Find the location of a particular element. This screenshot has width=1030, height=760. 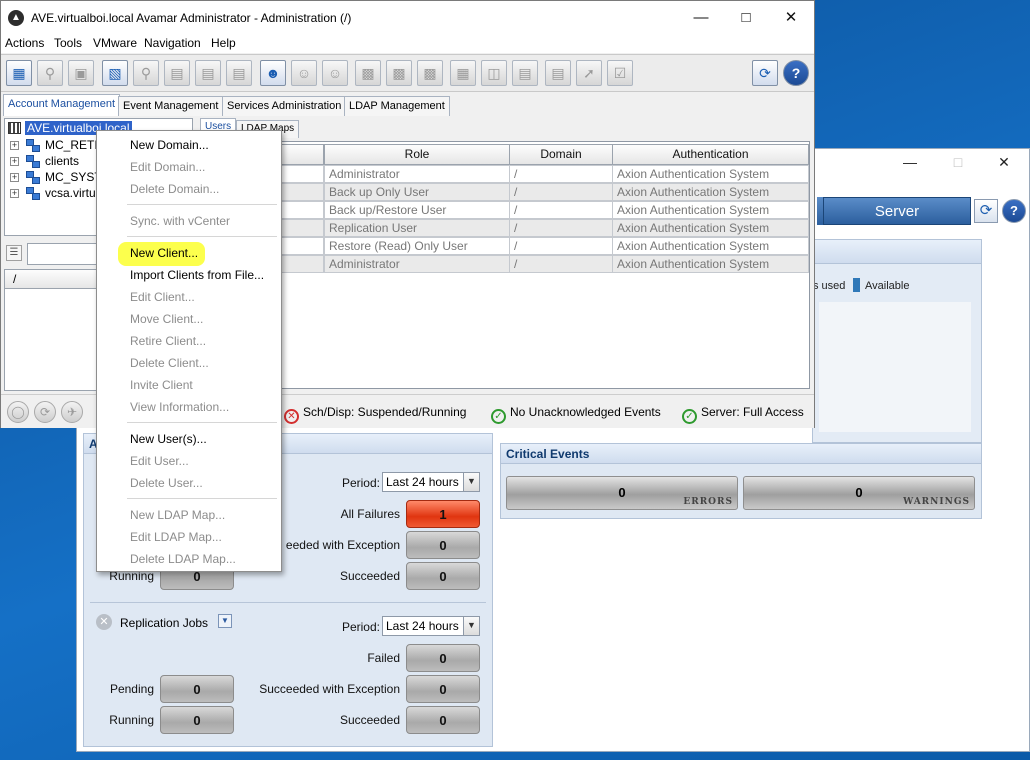

search-icon: ⚲ is located at coordinates (50, 73).